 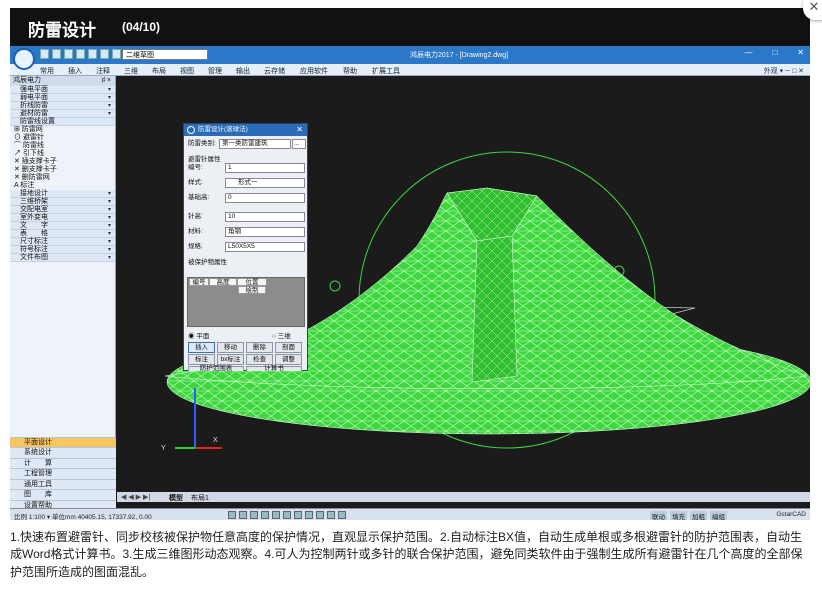 I want to click on panel-item: 交配电室 ▾, so click(x=62, y=210).